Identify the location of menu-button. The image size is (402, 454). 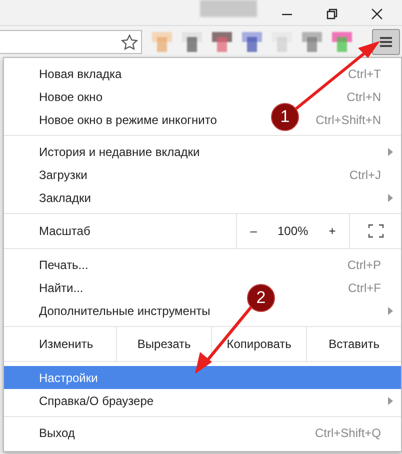
(386, 42).